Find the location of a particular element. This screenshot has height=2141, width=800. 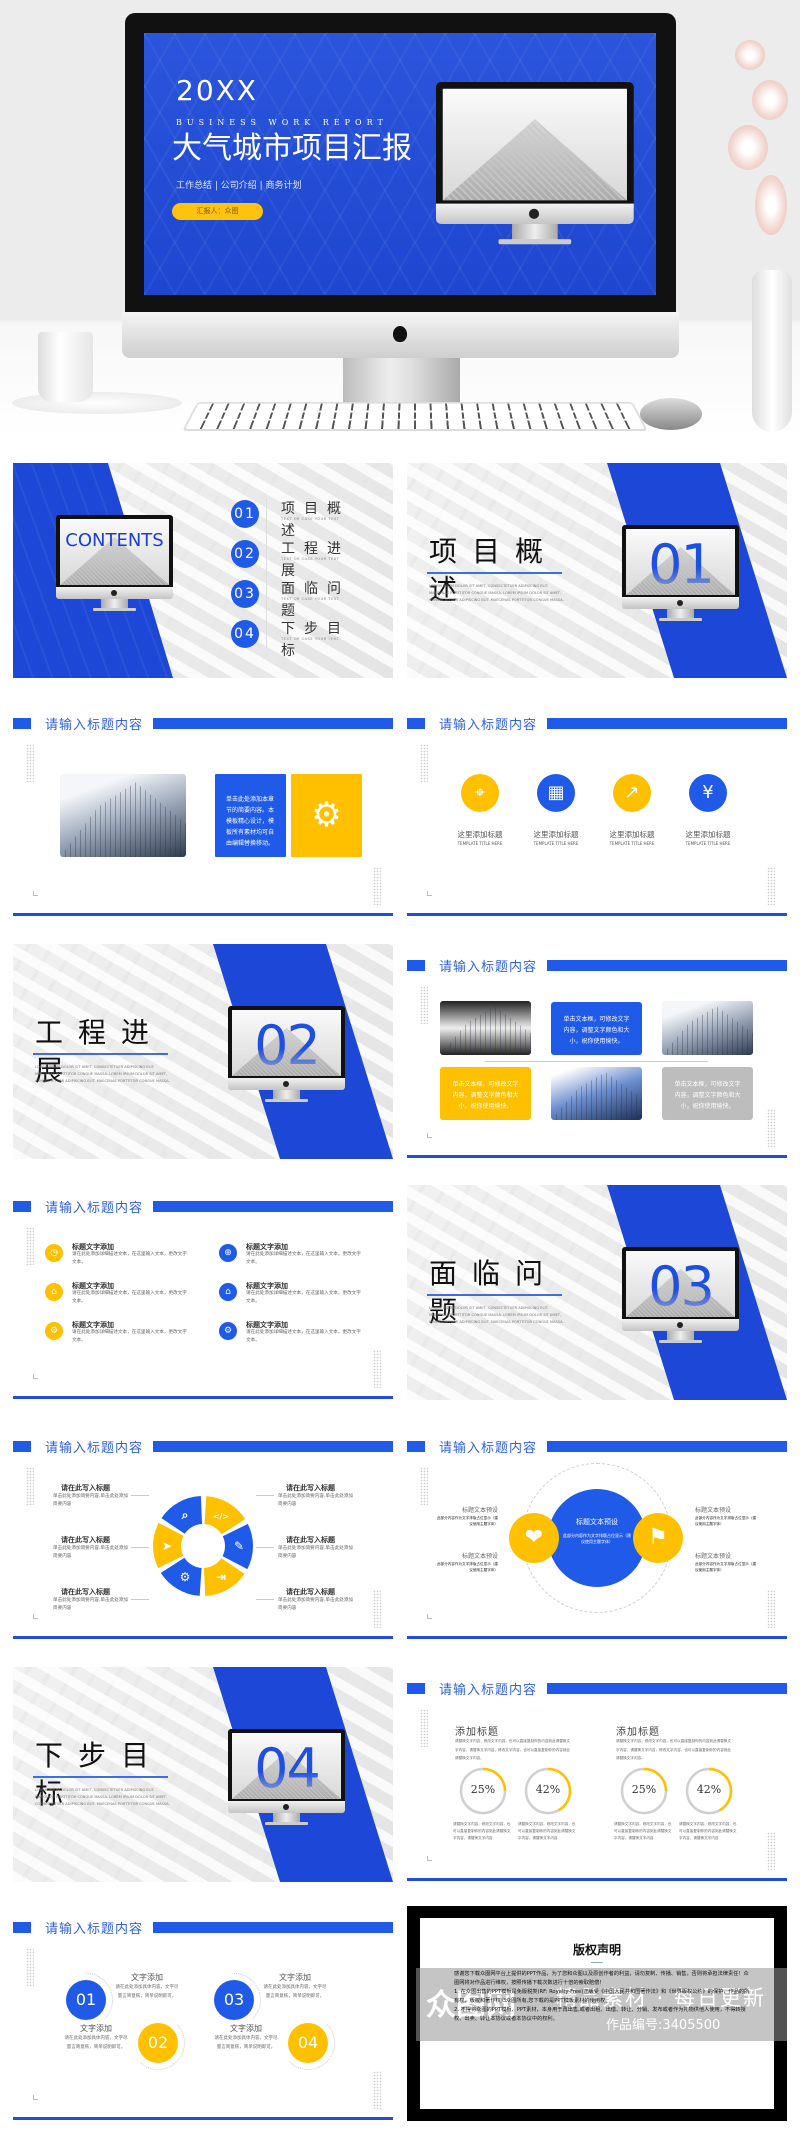

center-title: 标题文本预设 is located at coordinates (597, 1522).